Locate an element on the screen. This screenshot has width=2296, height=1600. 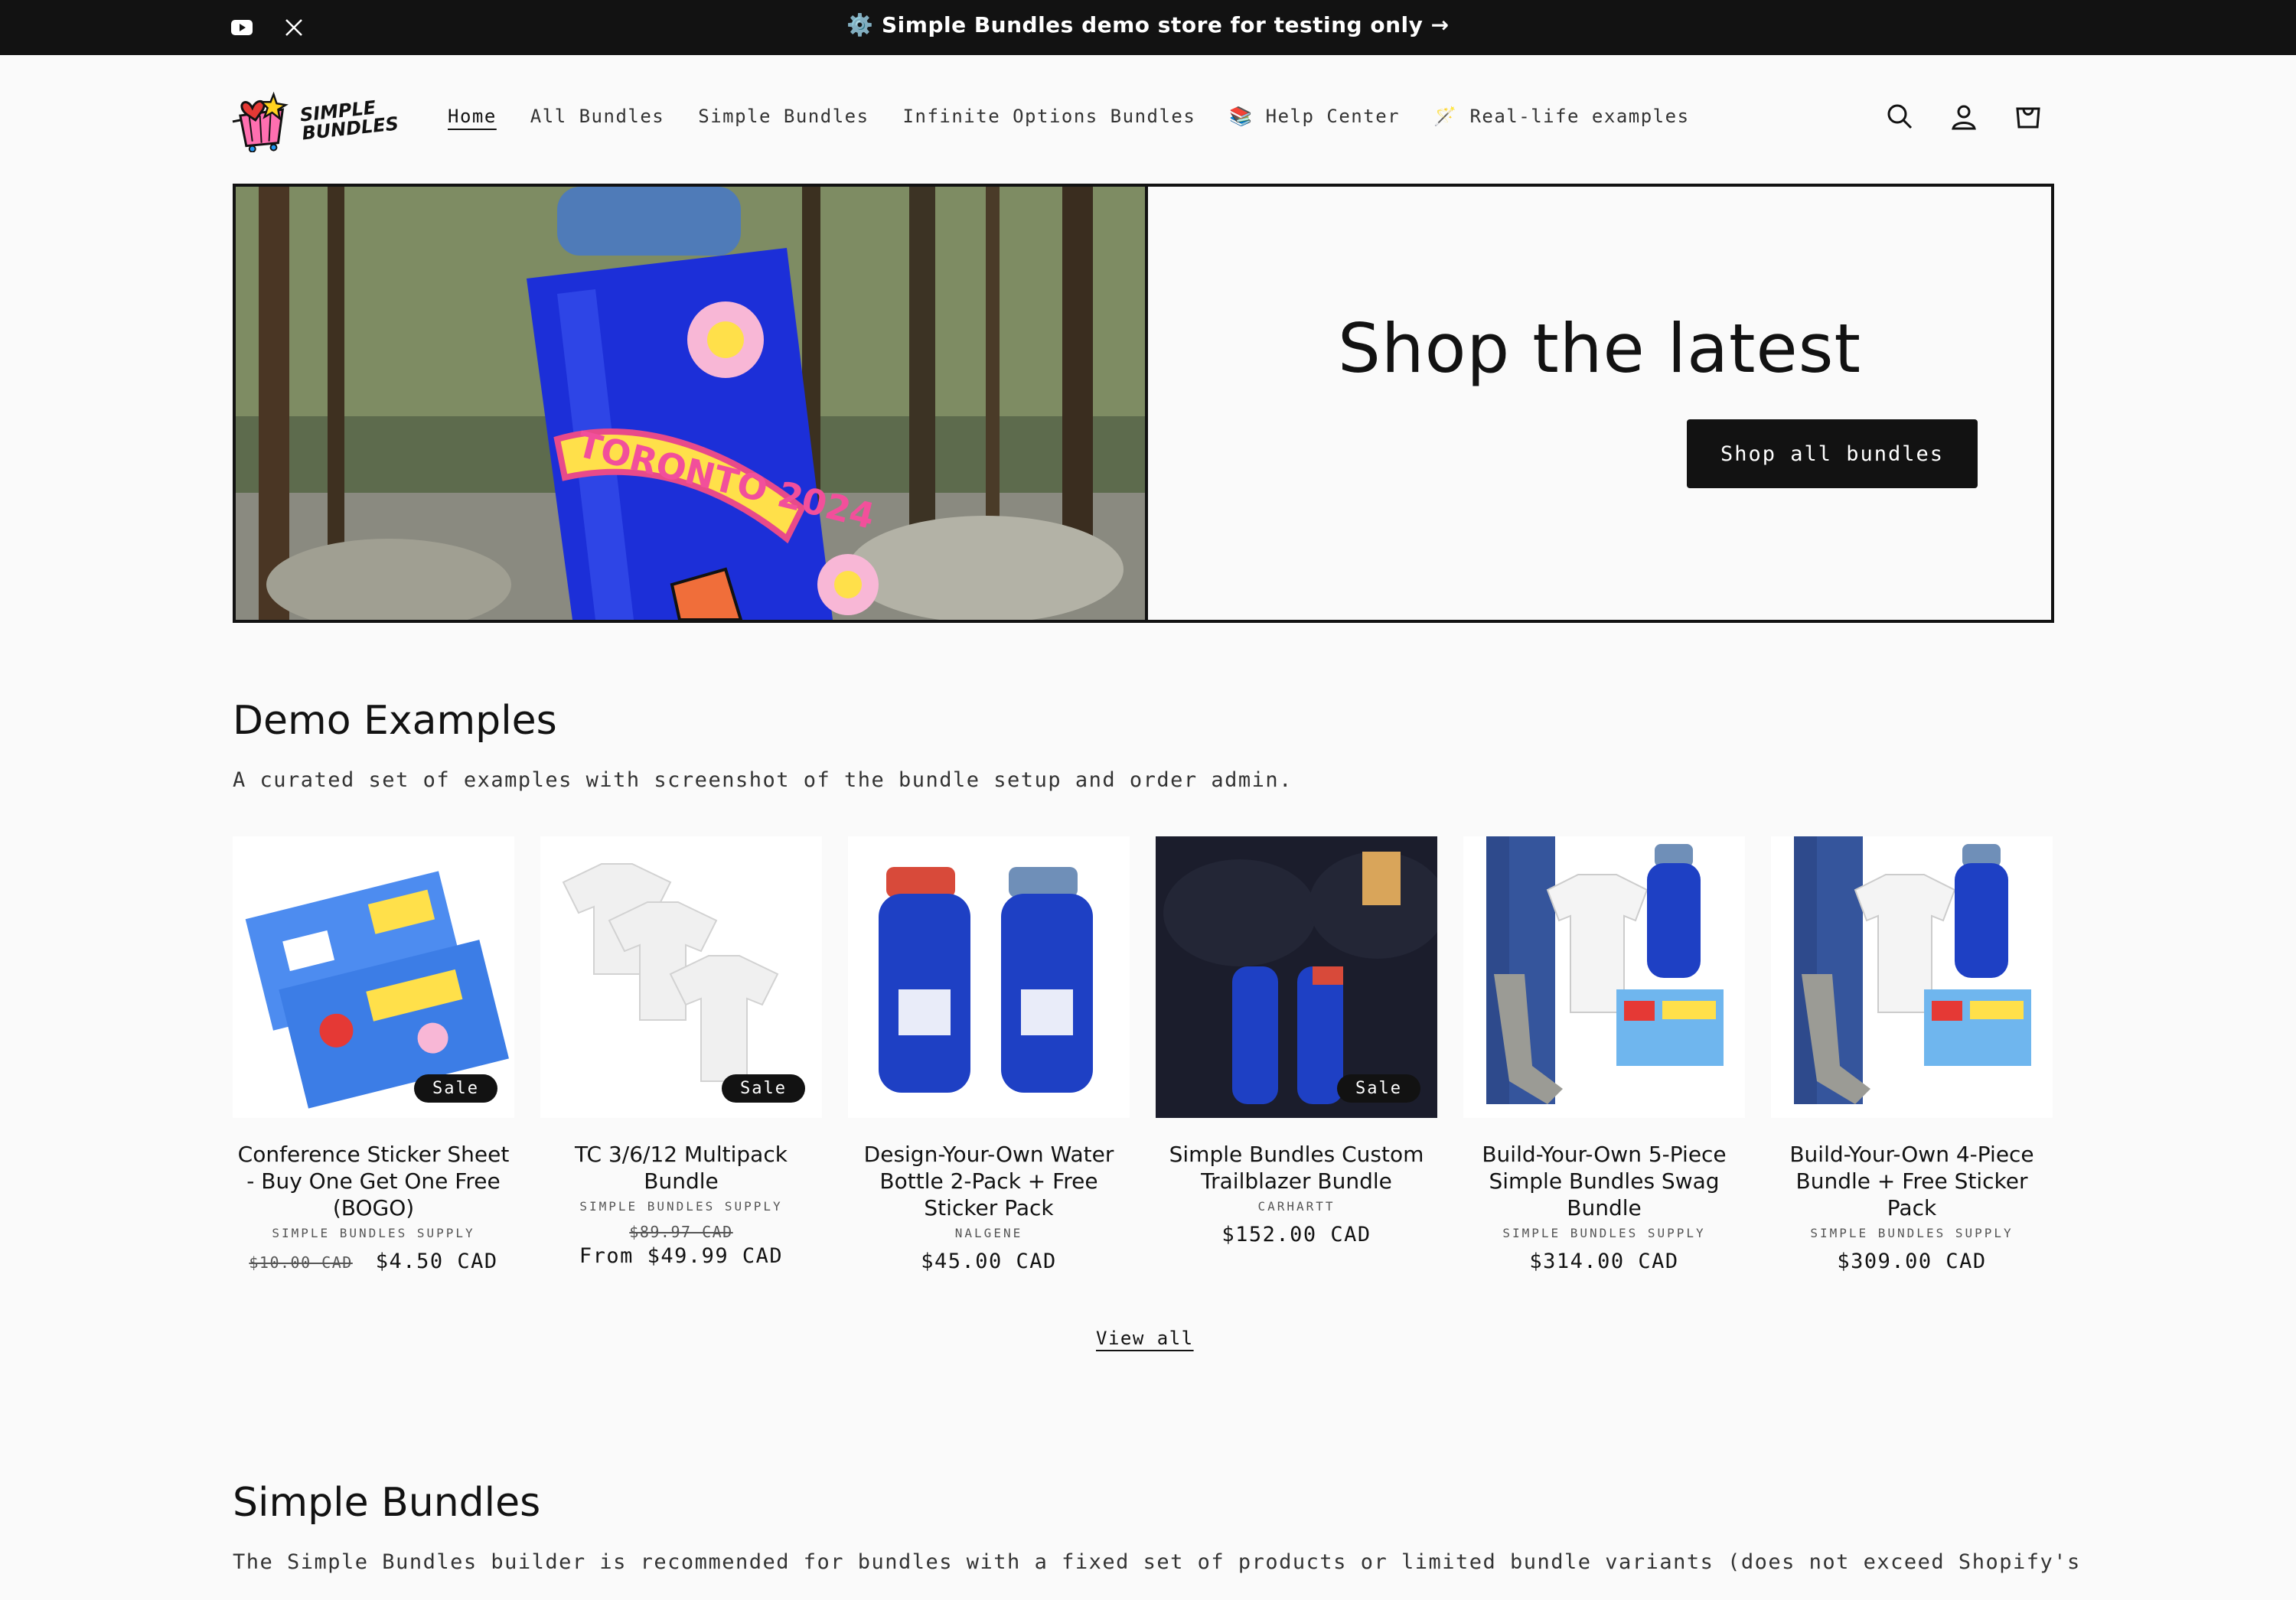
nav-infinite-options-bundles: Infinite Options Bundles is located at coordinates (1049, 116).